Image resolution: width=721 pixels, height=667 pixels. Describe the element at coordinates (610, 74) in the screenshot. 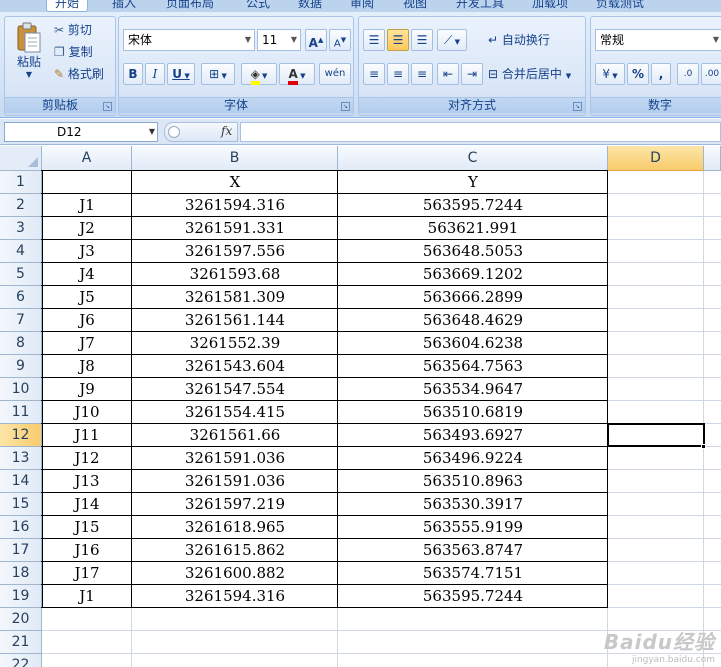

I see `accounting-format-button: ¥ ▼` at that location.